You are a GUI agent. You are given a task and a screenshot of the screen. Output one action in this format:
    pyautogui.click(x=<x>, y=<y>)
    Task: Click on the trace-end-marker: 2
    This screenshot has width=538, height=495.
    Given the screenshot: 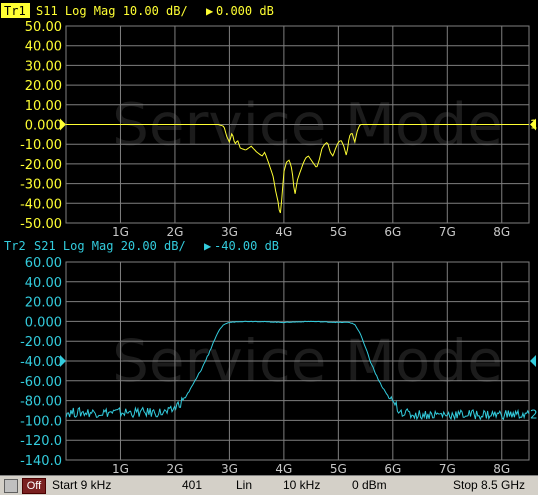 What is the action you would take?
    pyautogui.click(x=534, y=414)
    